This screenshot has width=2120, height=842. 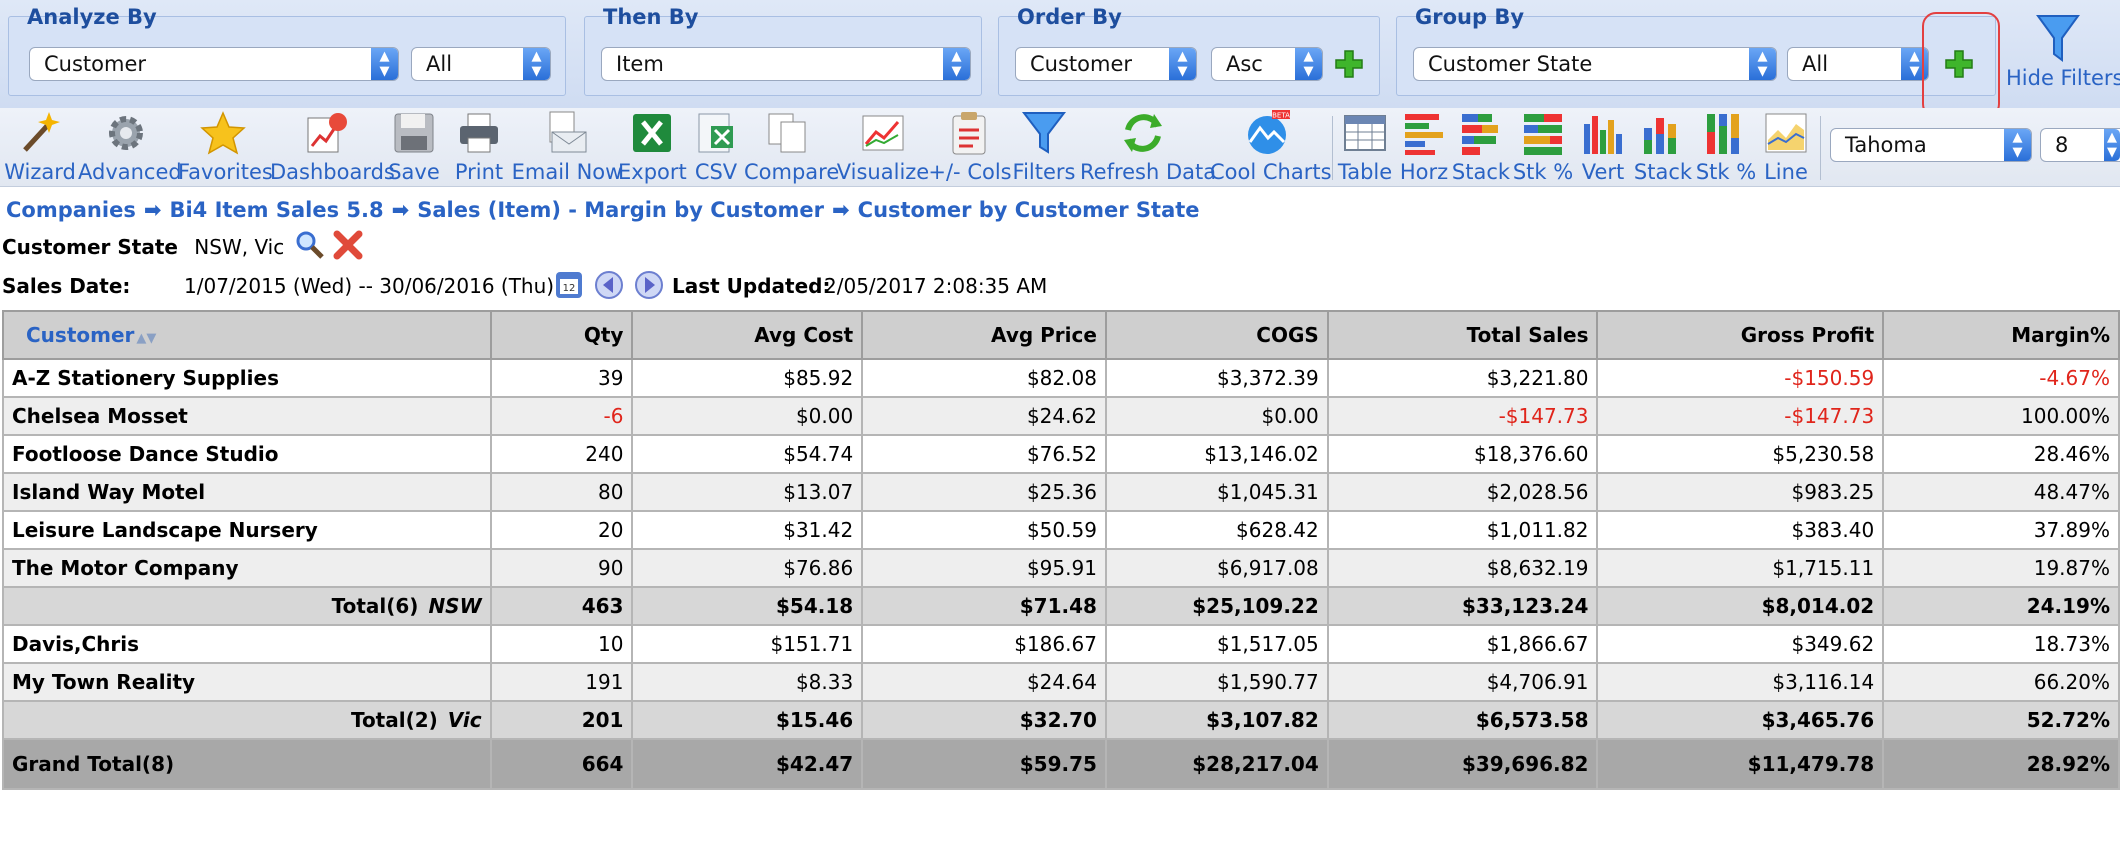 I want to click on stacked-percent-horizontal-icon, so click(x=1543, y=134).